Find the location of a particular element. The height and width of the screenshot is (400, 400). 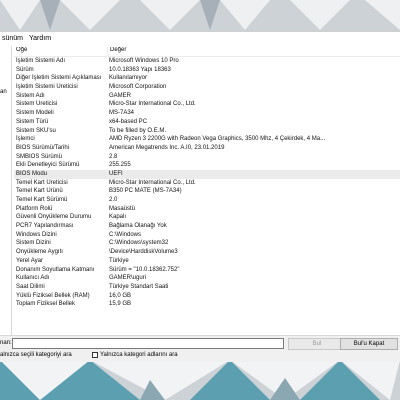

table-row: Güvenli Önyükleme Durumu Kapalı is located at coordinates (207, 217).